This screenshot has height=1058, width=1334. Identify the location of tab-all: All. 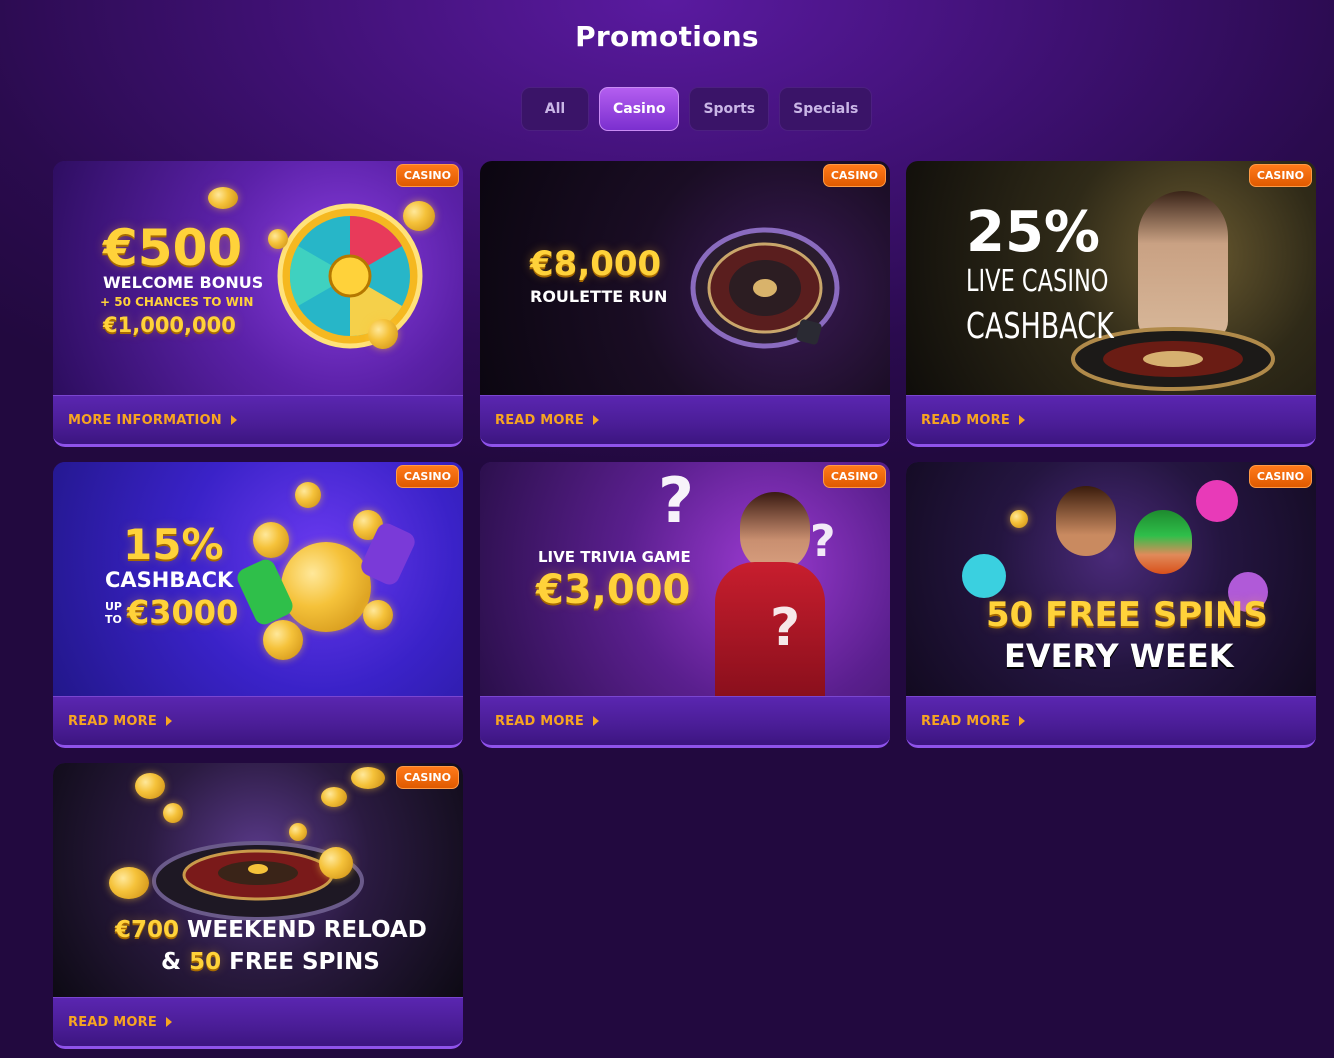
(555, 109).